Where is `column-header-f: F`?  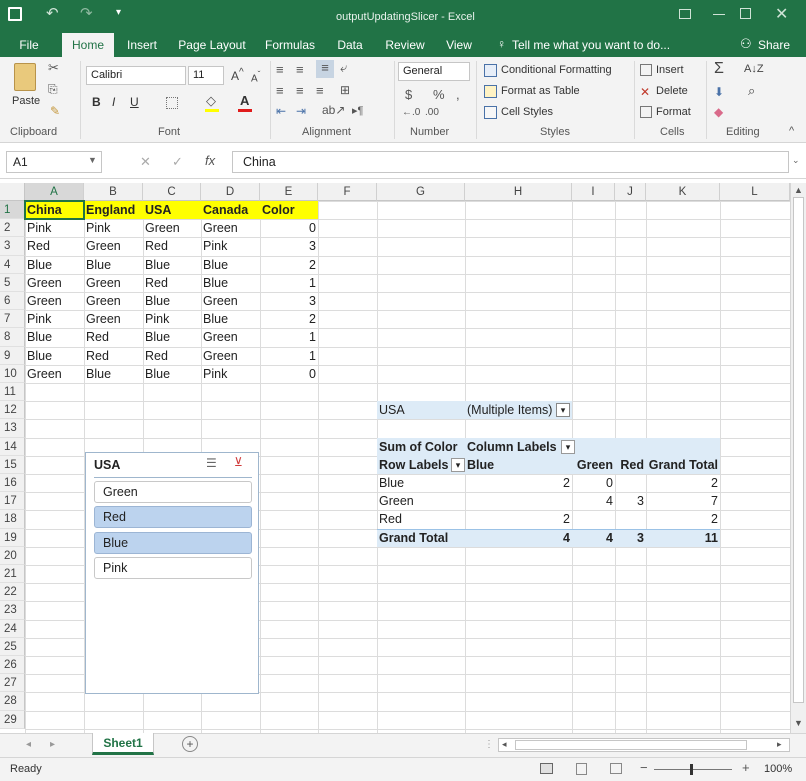 column-header-f: F is located at coordinates (347, 192).